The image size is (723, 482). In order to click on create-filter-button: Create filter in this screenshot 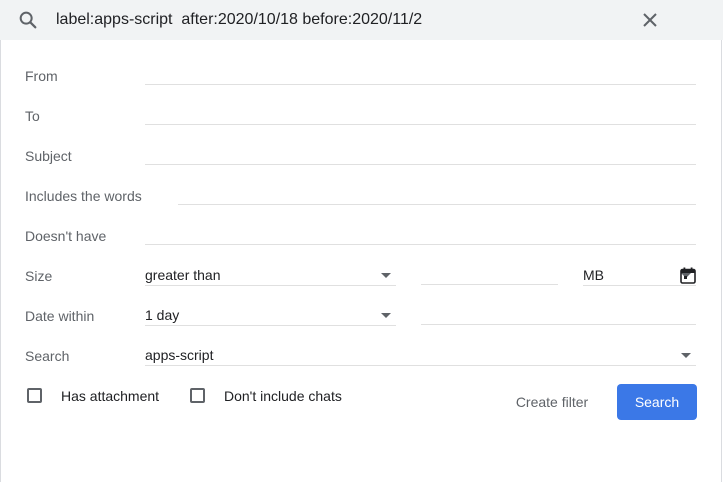, I will do `click(552, 402)`.